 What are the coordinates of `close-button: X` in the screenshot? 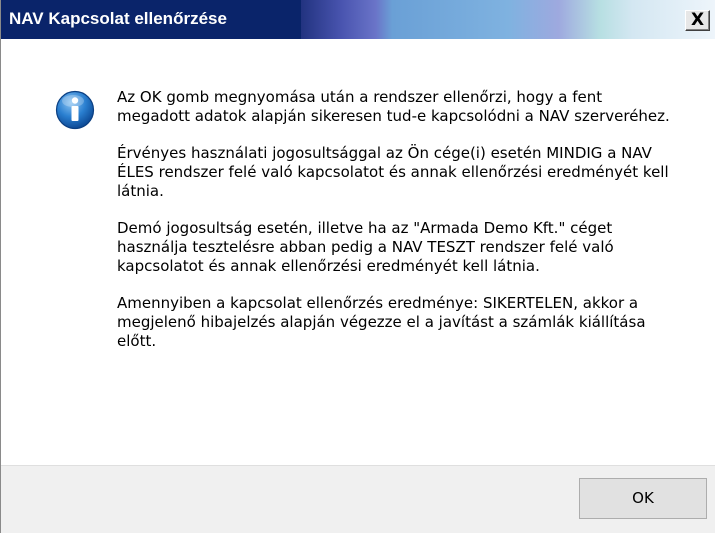 It's located at (697, 20).